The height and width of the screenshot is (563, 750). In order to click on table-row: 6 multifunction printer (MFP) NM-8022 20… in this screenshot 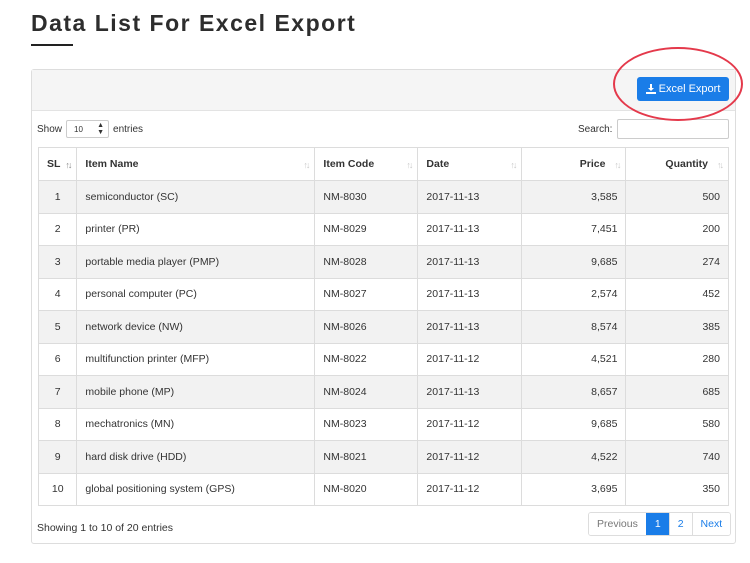, I will do `click(383, 359)`.